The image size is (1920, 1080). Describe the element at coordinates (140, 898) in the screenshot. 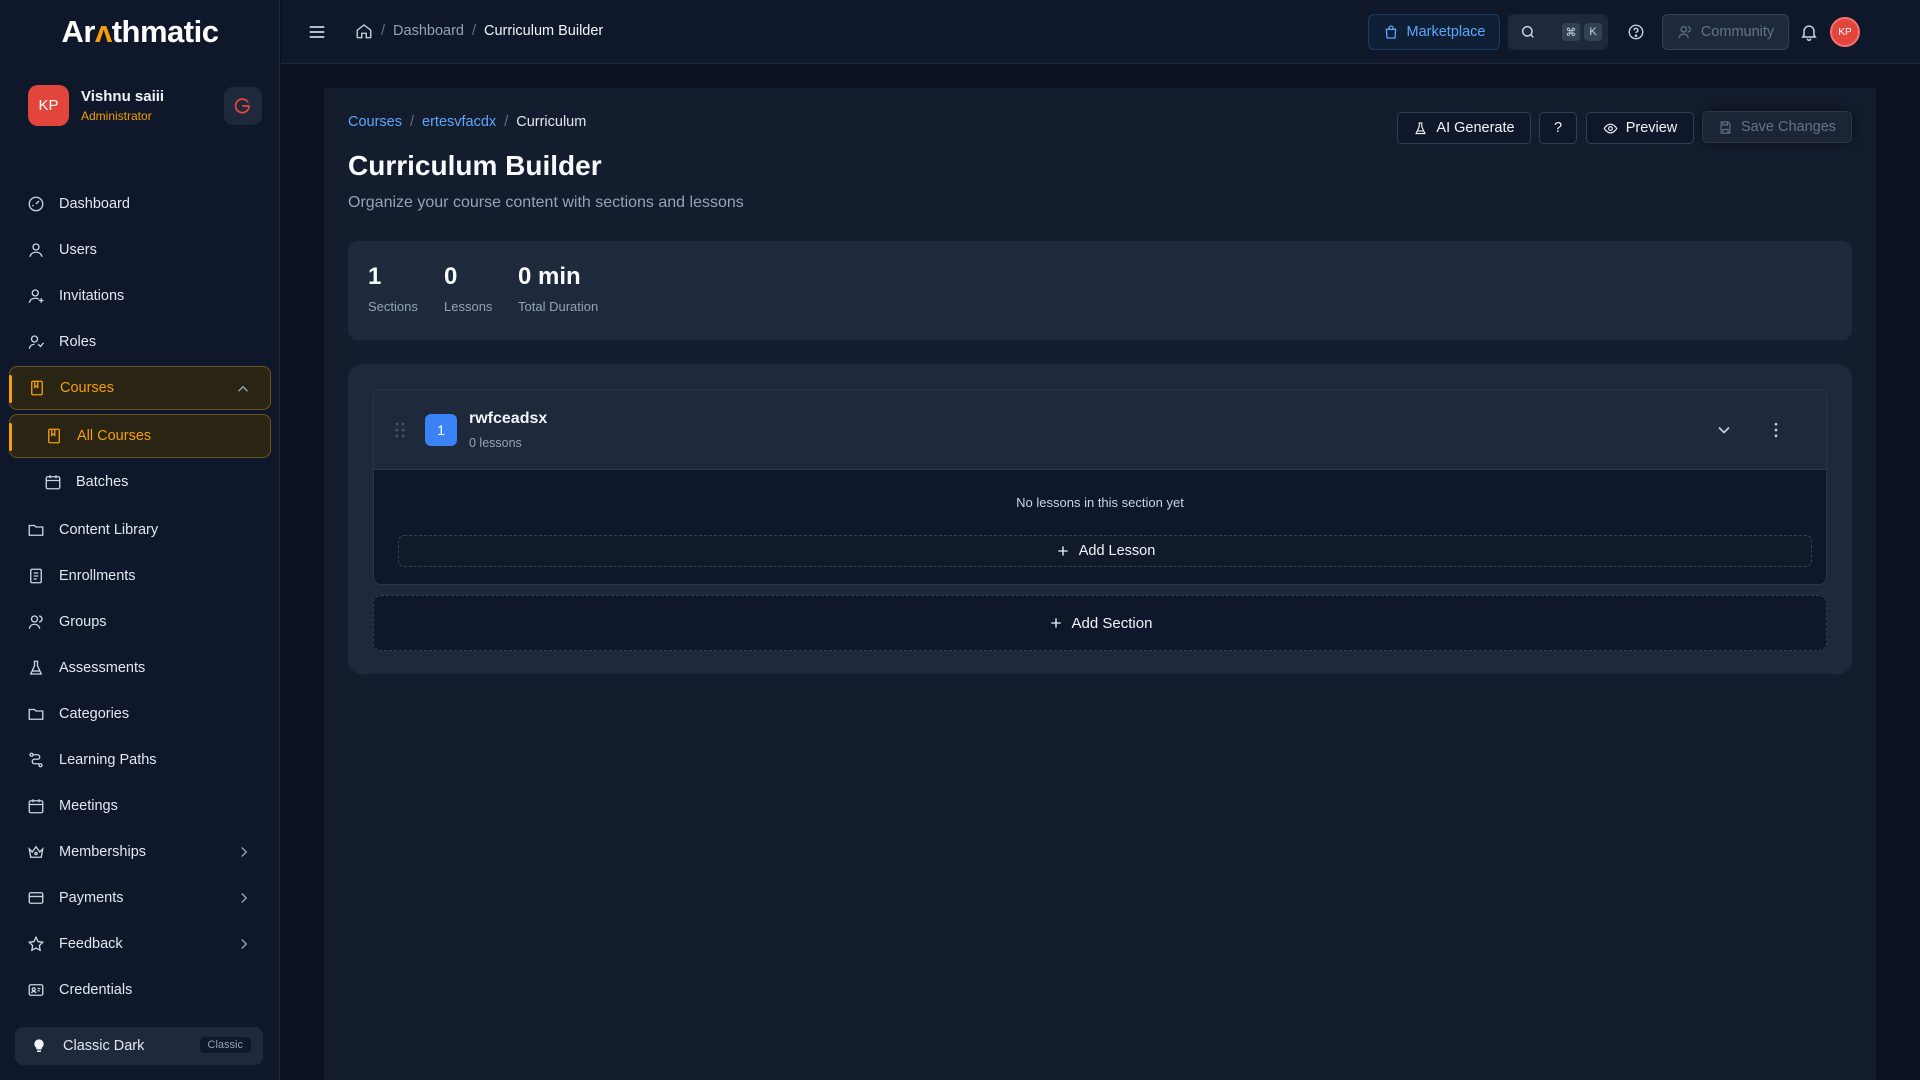

I see `sidebar-item-payments: Payments` at that location.